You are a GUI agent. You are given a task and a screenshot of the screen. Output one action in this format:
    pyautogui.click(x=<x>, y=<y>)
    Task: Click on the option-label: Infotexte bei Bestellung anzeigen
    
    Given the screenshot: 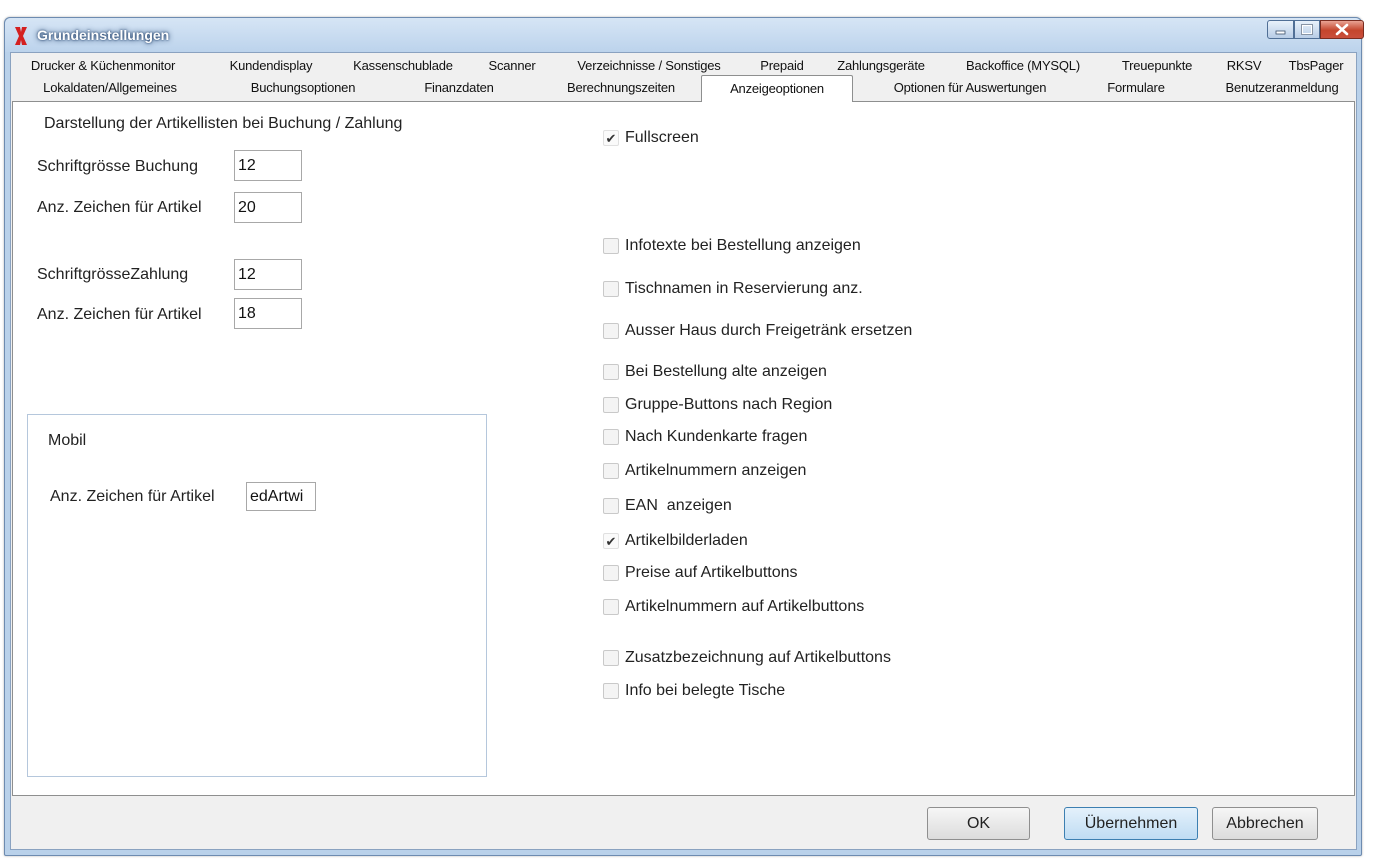 What is the action you would take?
    pyautogui.click(x=743, y=245)
    